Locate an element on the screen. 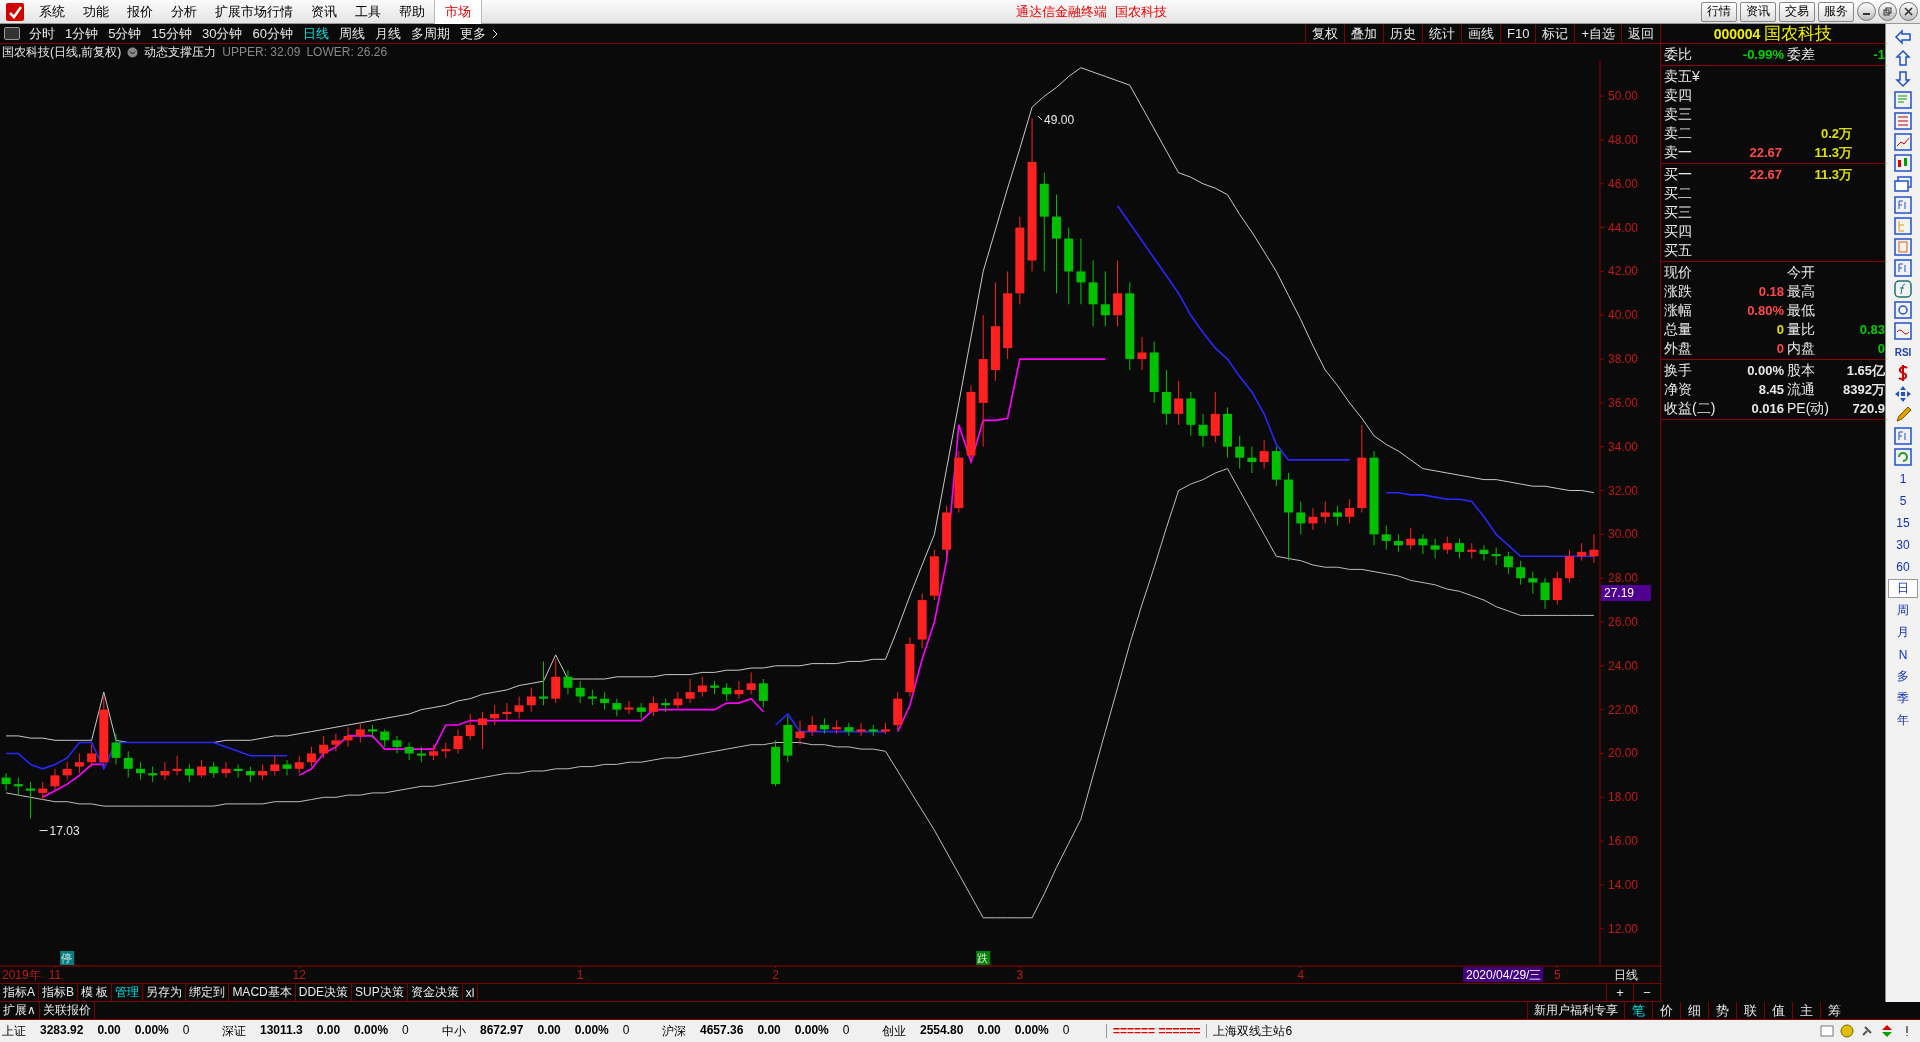  view-tab: 主 is located at coordinates (1806, 1010).